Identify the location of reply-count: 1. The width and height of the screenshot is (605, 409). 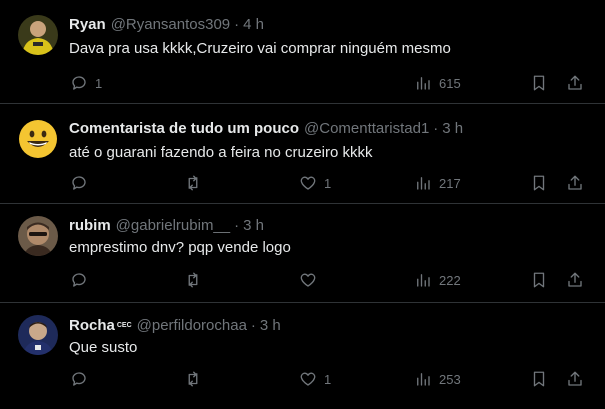
(99, 83).